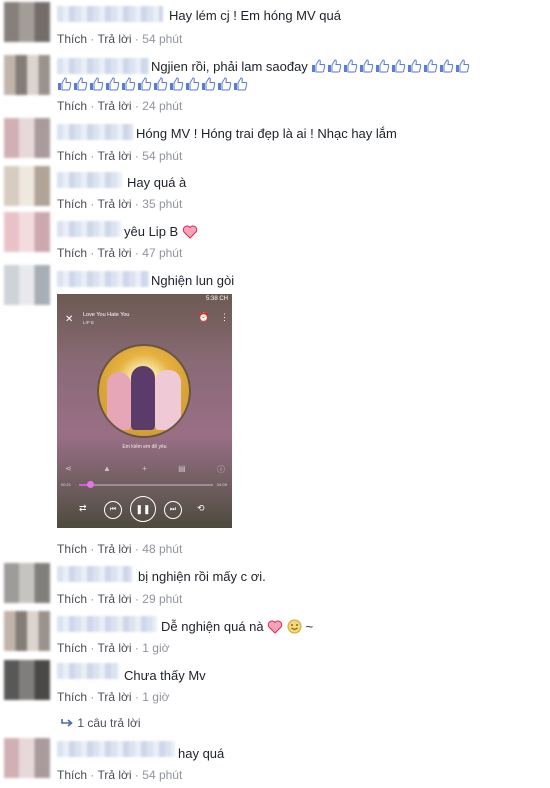 The width and height of the screenshot is (550, 788). I want to click on comment-text: Nghiện lun gòi, so click(193, 280).